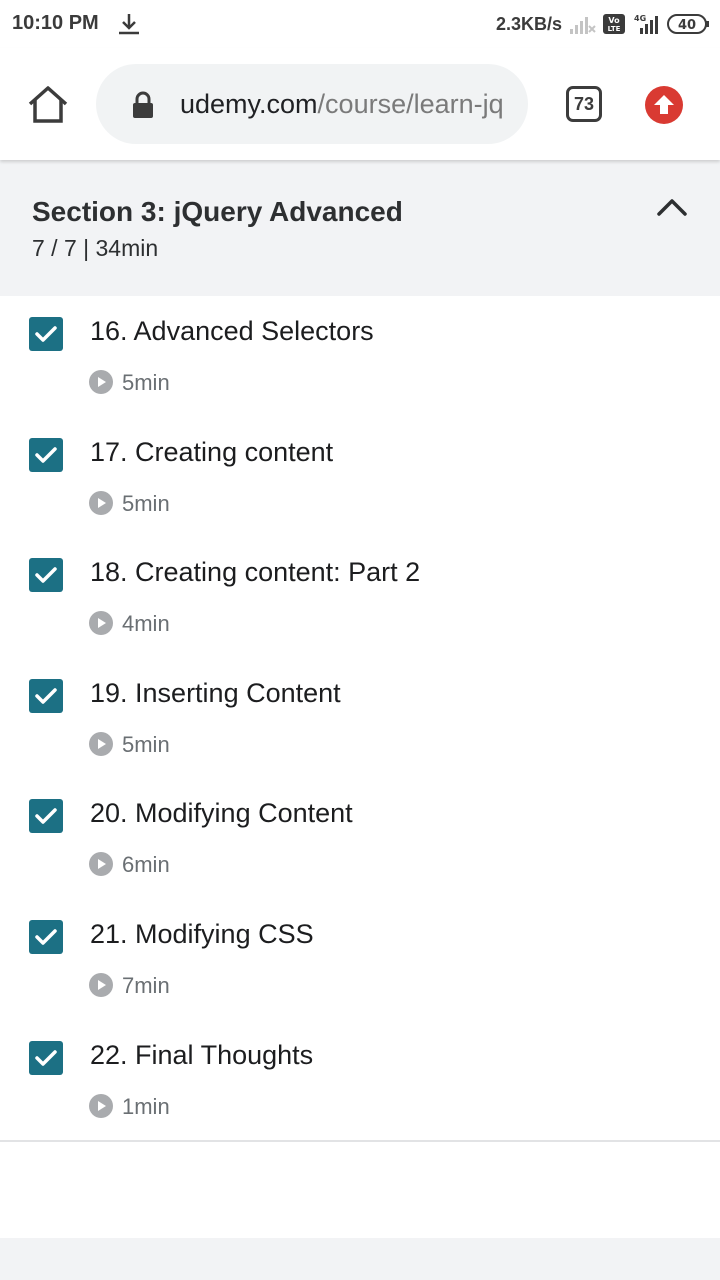 Image resolution: width=720 pixels, height=1280 pixels. I want to click on signal-icon-4g: 4G, so click(646, 24).